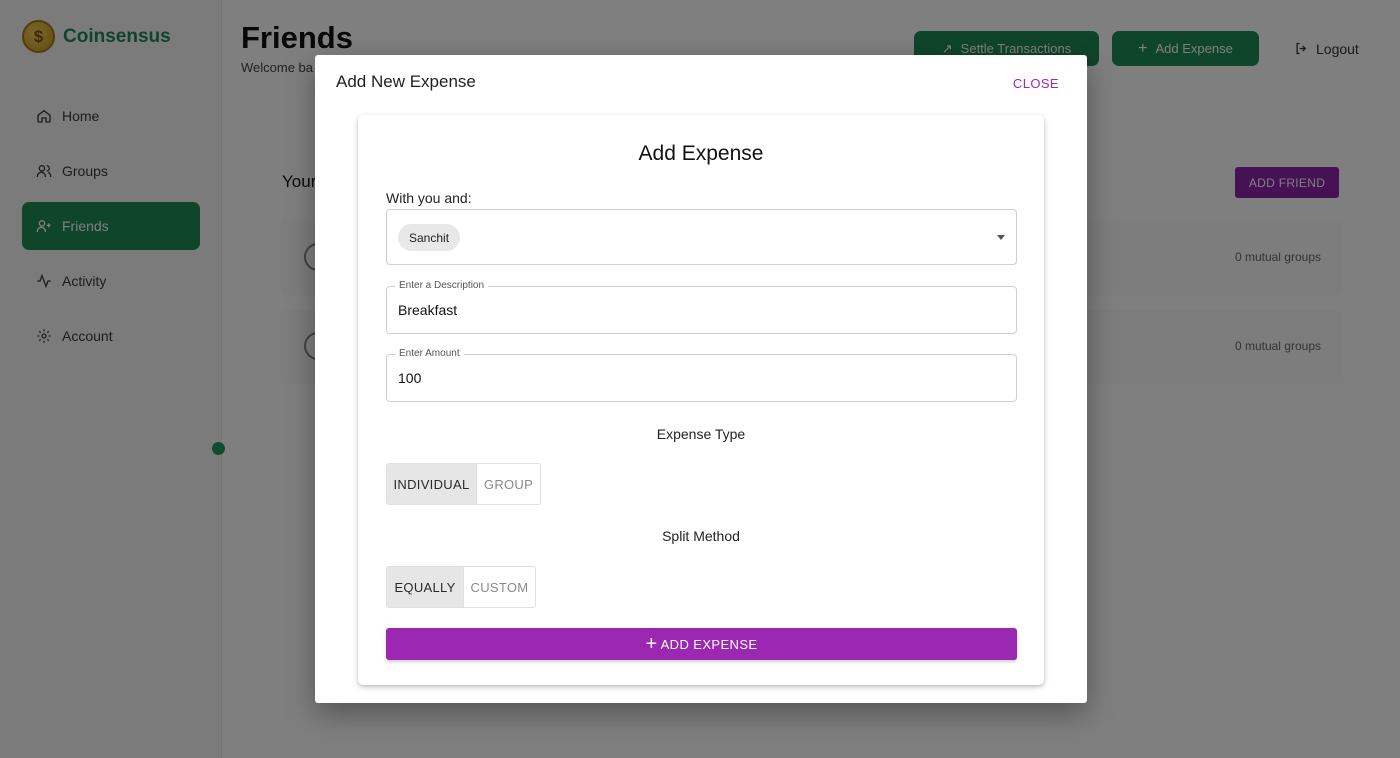 The image size is (1400, 758). What do you see at coordinates (1036, 83) in the screenshot?
I see `close-button: CLOSE` at bounding box center [1036, 83].